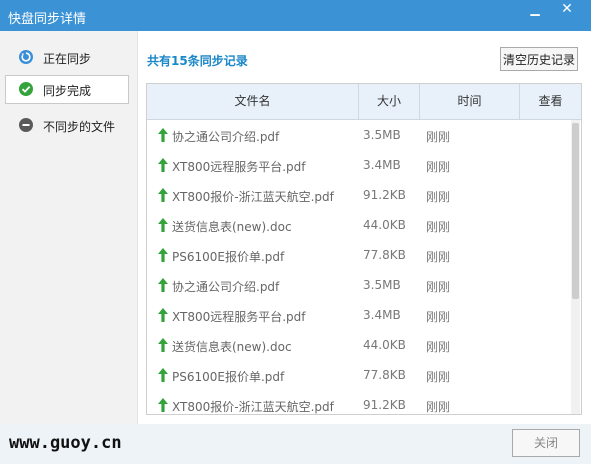  I want to click on watermark-text: www.guoy.cn, so click(65, 443).